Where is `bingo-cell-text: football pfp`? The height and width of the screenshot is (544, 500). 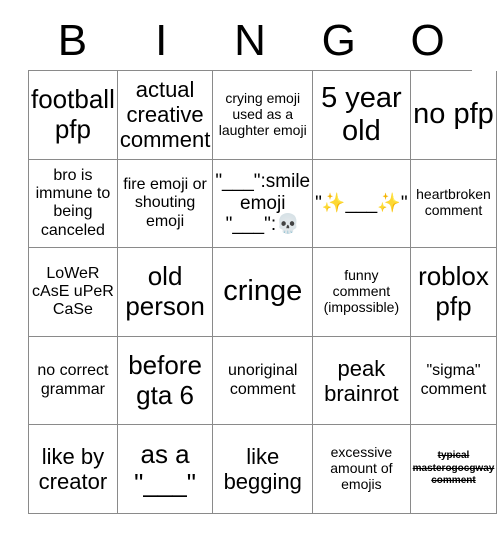 bingo-cell-text: football pfp is located at coordinates (73, 114).